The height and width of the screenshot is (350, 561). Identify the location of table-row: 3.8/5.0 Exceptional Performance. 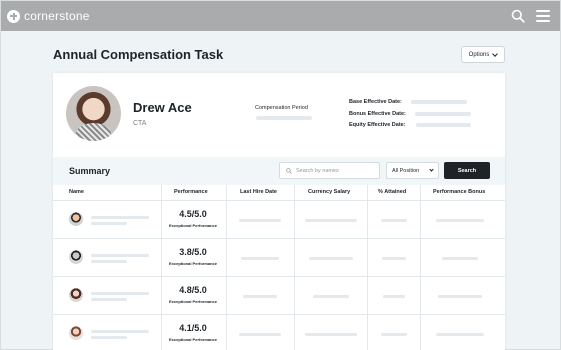
(279, 258).